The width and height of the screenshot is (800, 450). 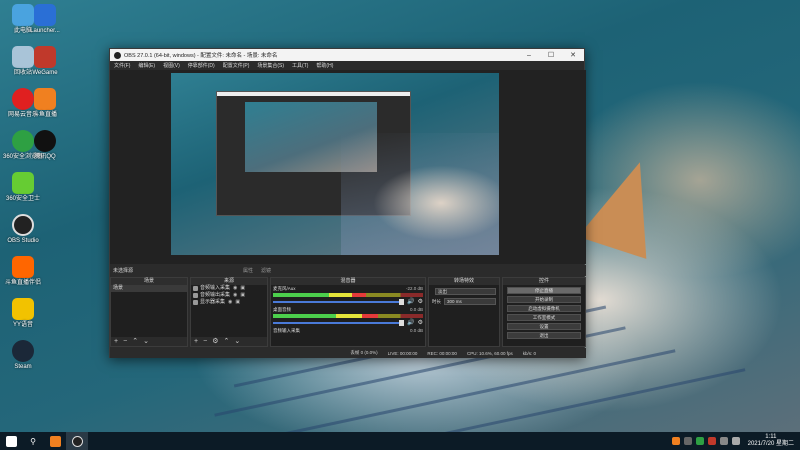 I want to click on desktop-icon-label: YY语音, so click(x=22, y=325).